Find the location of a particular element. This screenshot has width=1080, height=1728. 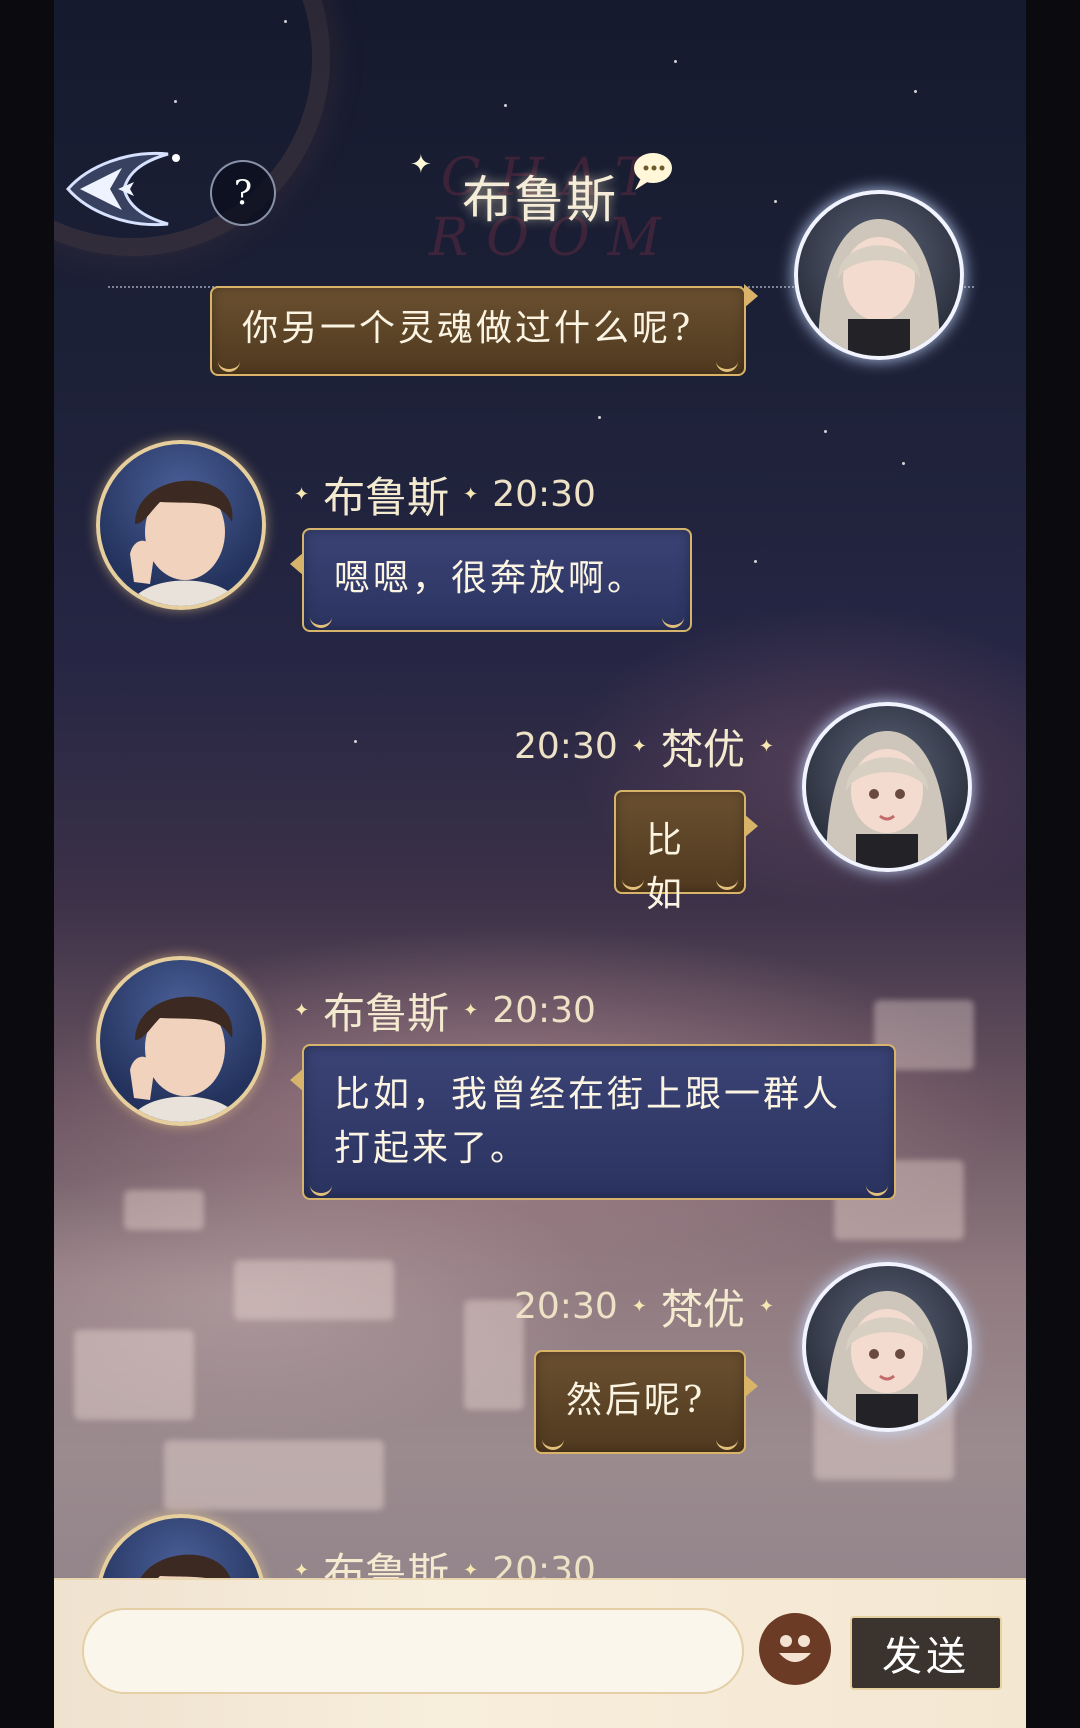

back-arrow-icon is located at coordinates (123, 189).